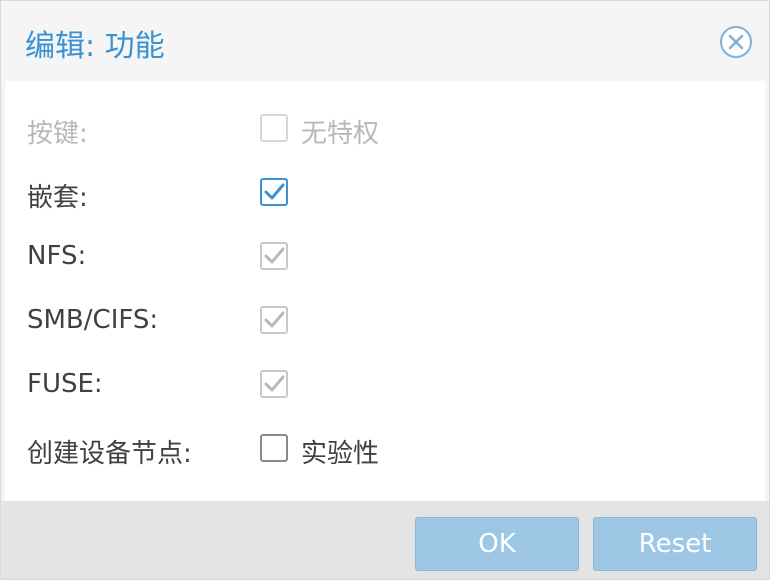 This screenshot has width=770, height=580. What do you see at coordinates (274, 256) in the screenshot?
I see `nfs-checkbox` at bounding box center [274, 256].